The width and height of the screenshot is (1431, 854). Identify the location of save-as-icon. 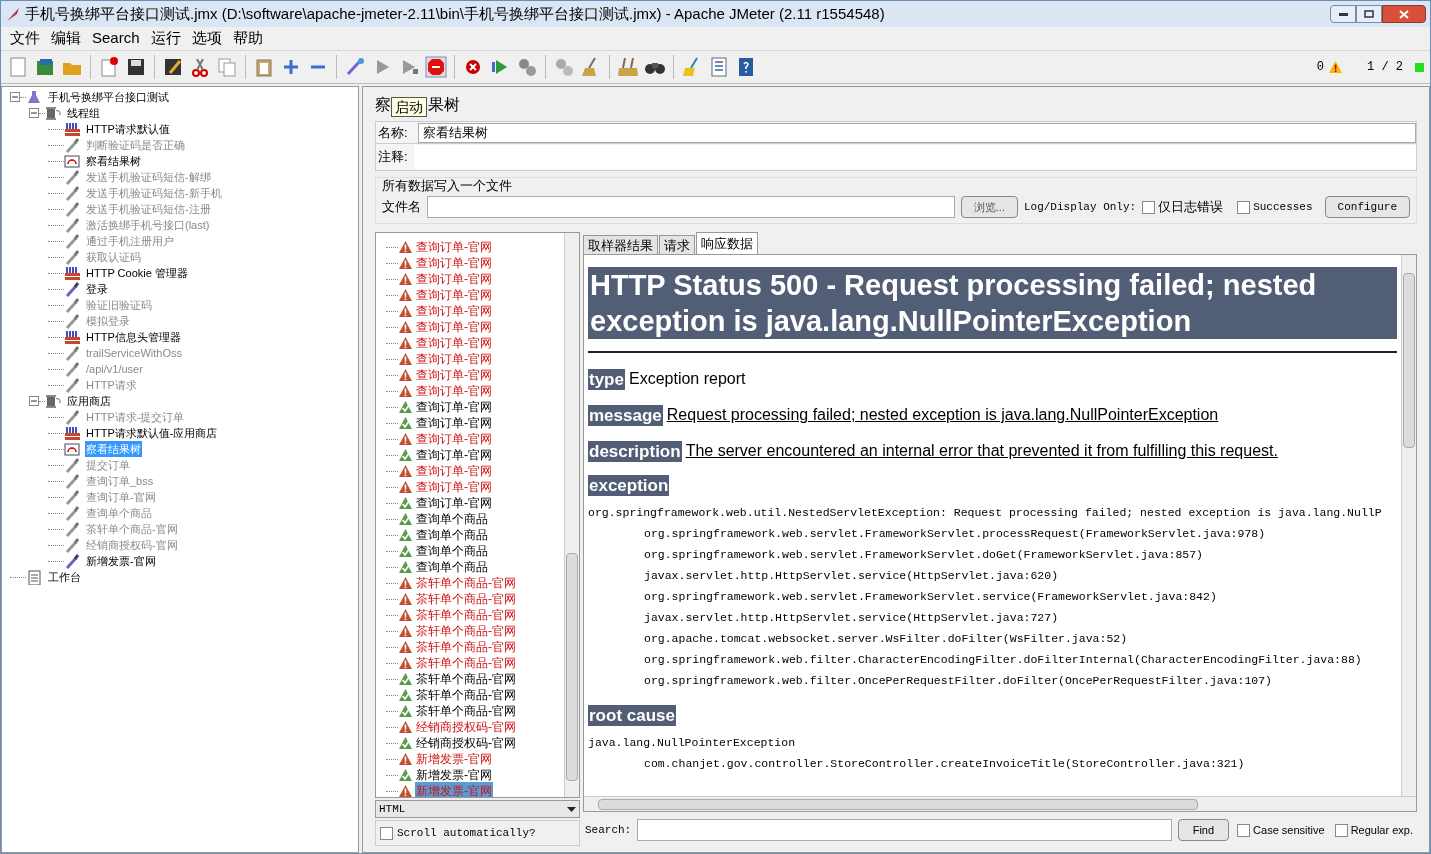
(173, 67).